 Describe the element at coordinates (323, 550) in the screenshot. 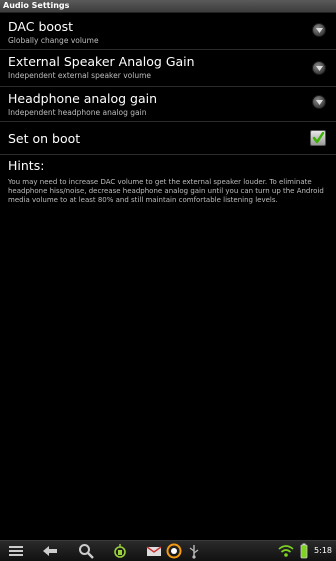

I see `clock: 5:18` at that location.